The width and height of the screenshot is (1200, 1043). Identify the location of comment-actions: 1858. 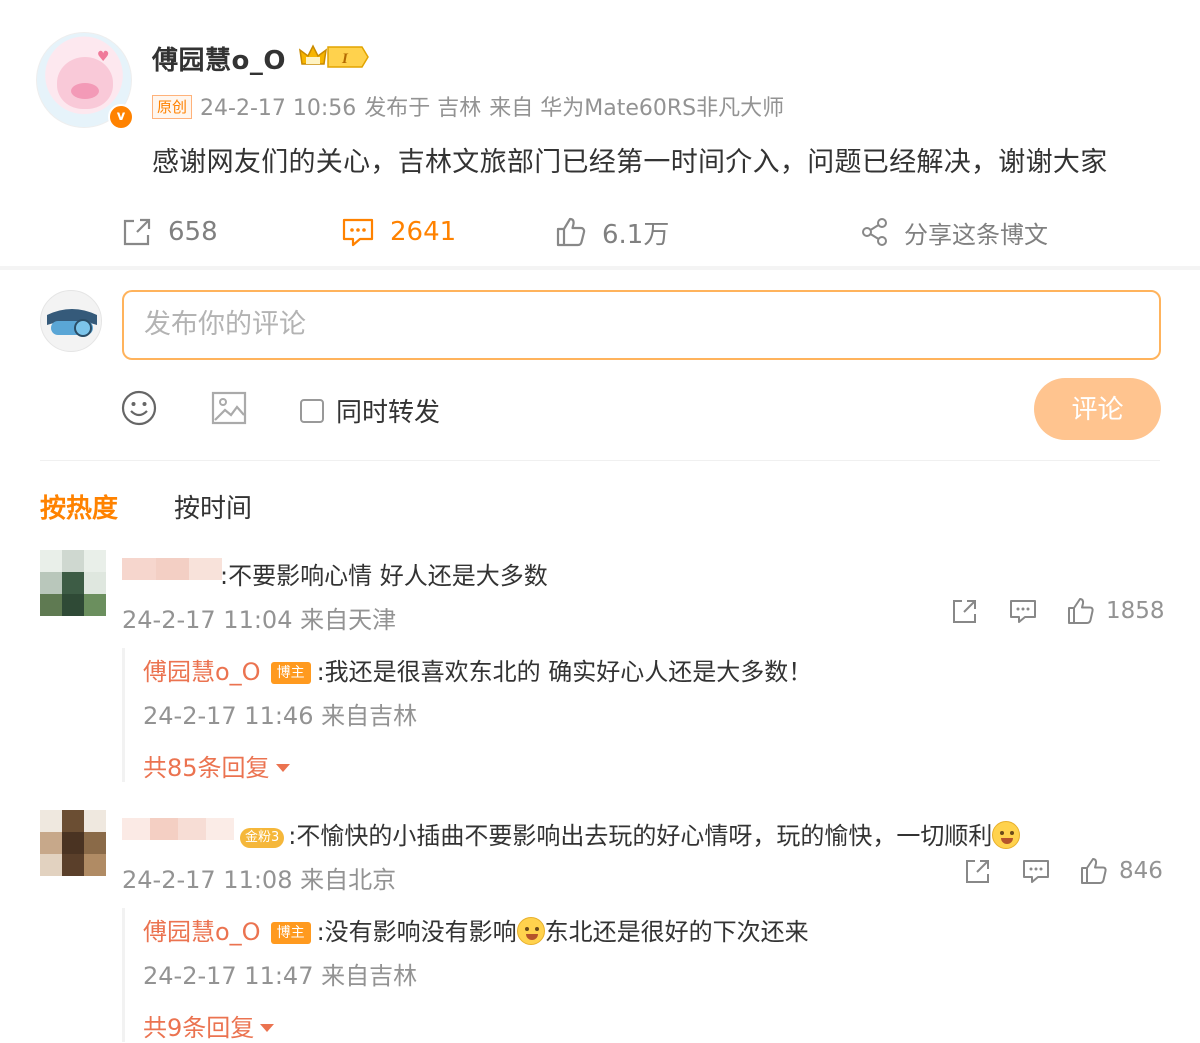
(1057, 611).